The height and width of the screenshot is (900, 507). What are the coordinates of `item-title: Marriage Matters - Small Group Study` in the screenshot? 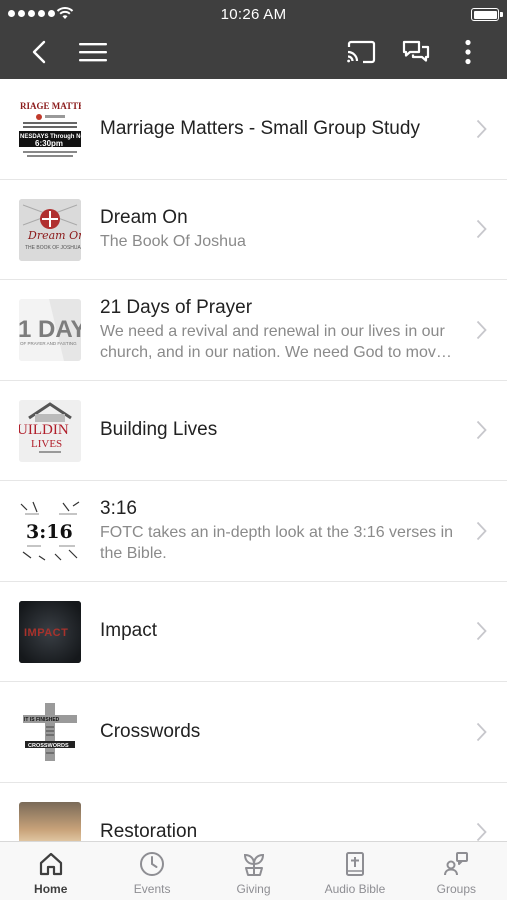 It's located at (260, 128).